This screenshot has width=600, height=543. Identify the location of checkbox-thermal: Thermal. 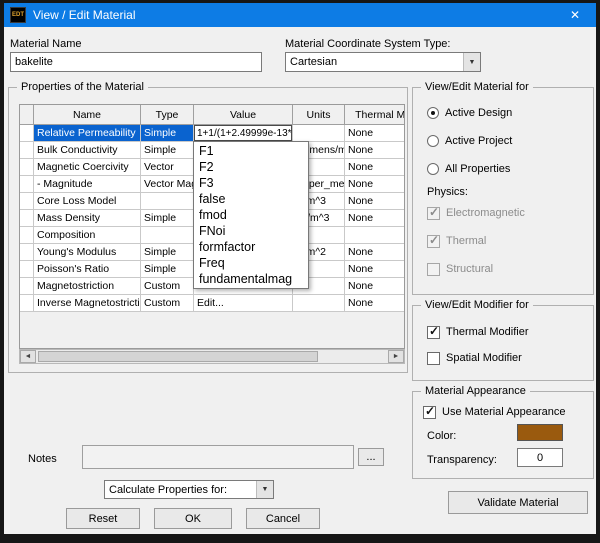
(456, 241).